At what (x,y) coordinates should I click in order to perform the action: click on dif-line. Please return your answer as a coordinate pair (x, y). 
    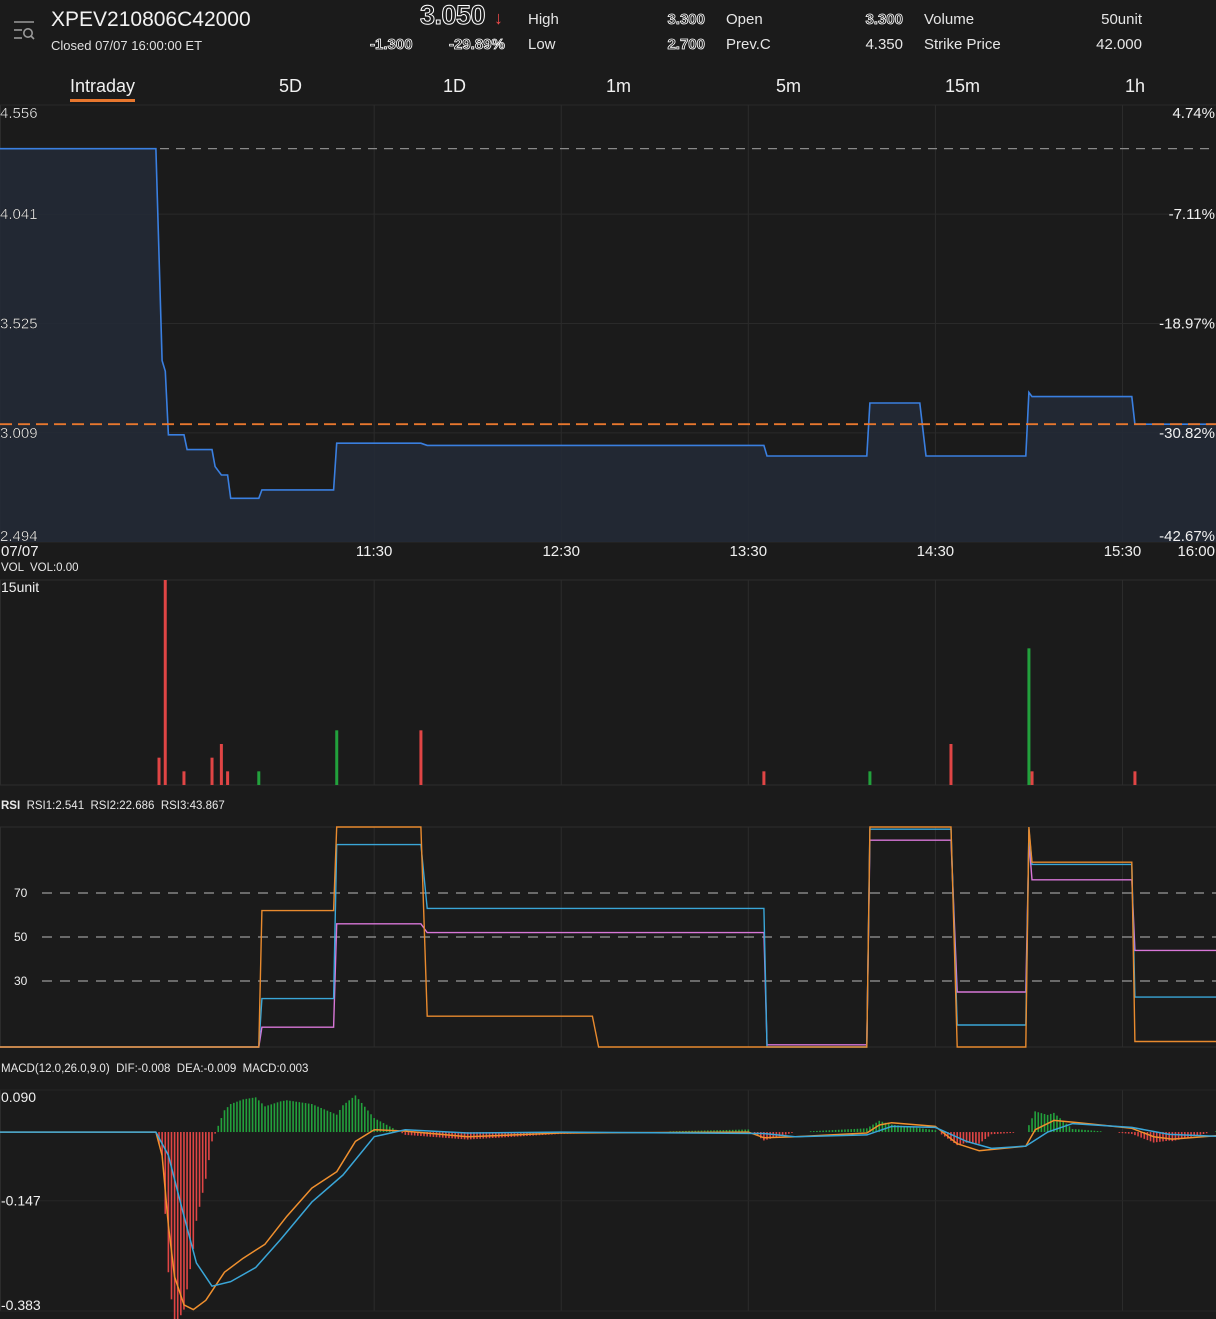
    Looking at the image, I should click on (608, 1215).